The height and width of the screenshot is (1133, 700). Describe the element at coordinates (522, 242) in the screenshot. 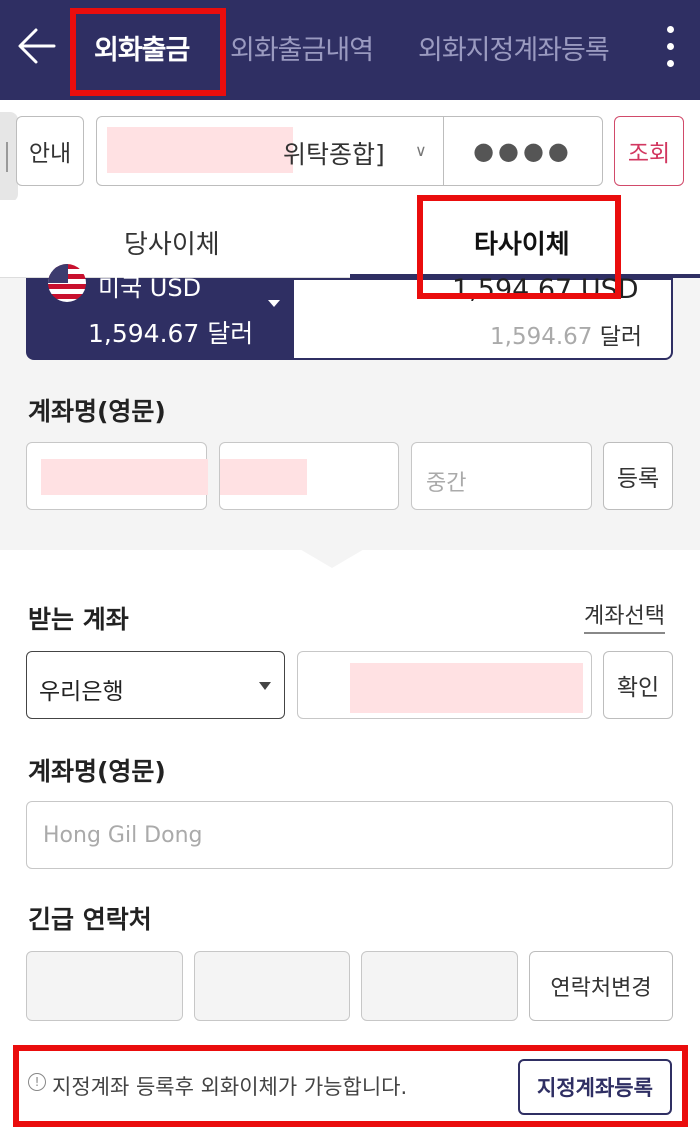

I see `tab-external-transfer: 타사이체` at that location.